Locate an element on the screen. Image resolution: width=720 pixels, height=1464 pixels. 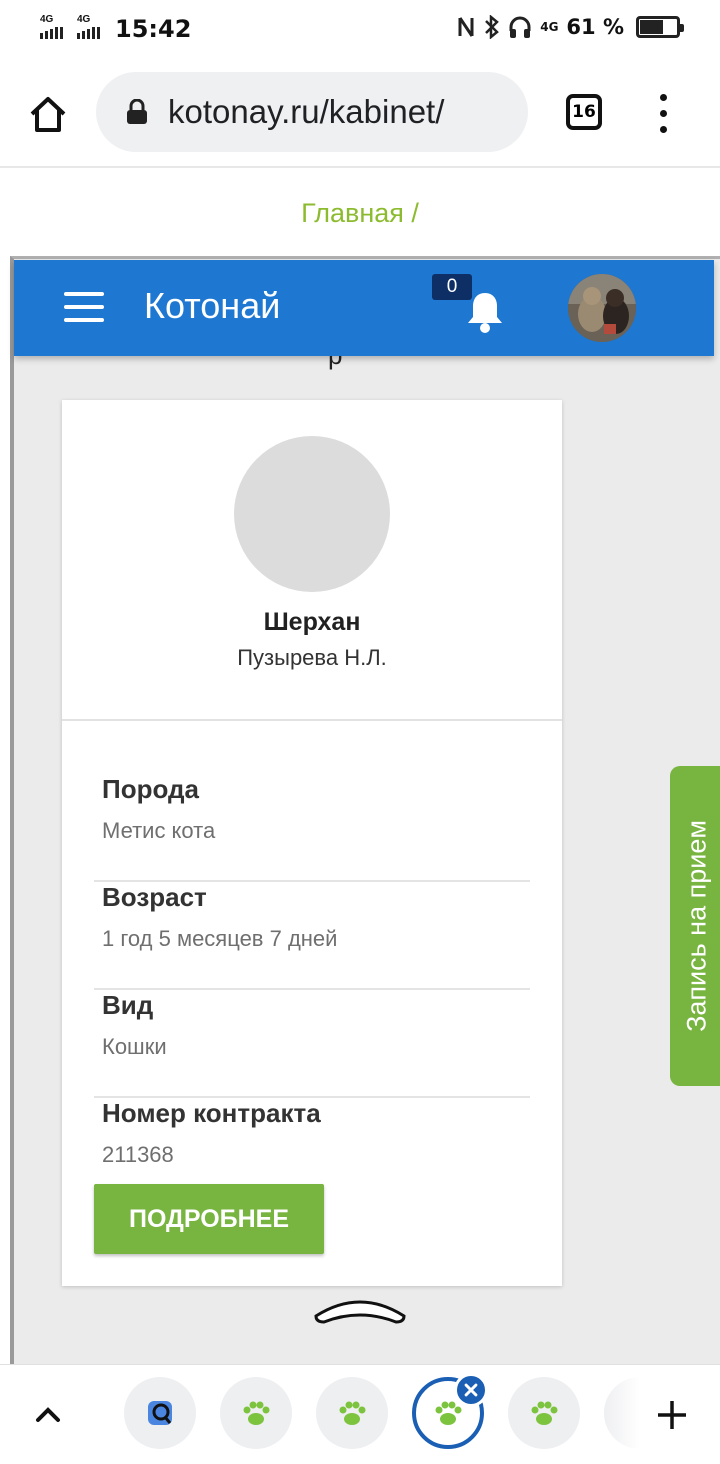
battery-icon is located at coordinates (660, 27).